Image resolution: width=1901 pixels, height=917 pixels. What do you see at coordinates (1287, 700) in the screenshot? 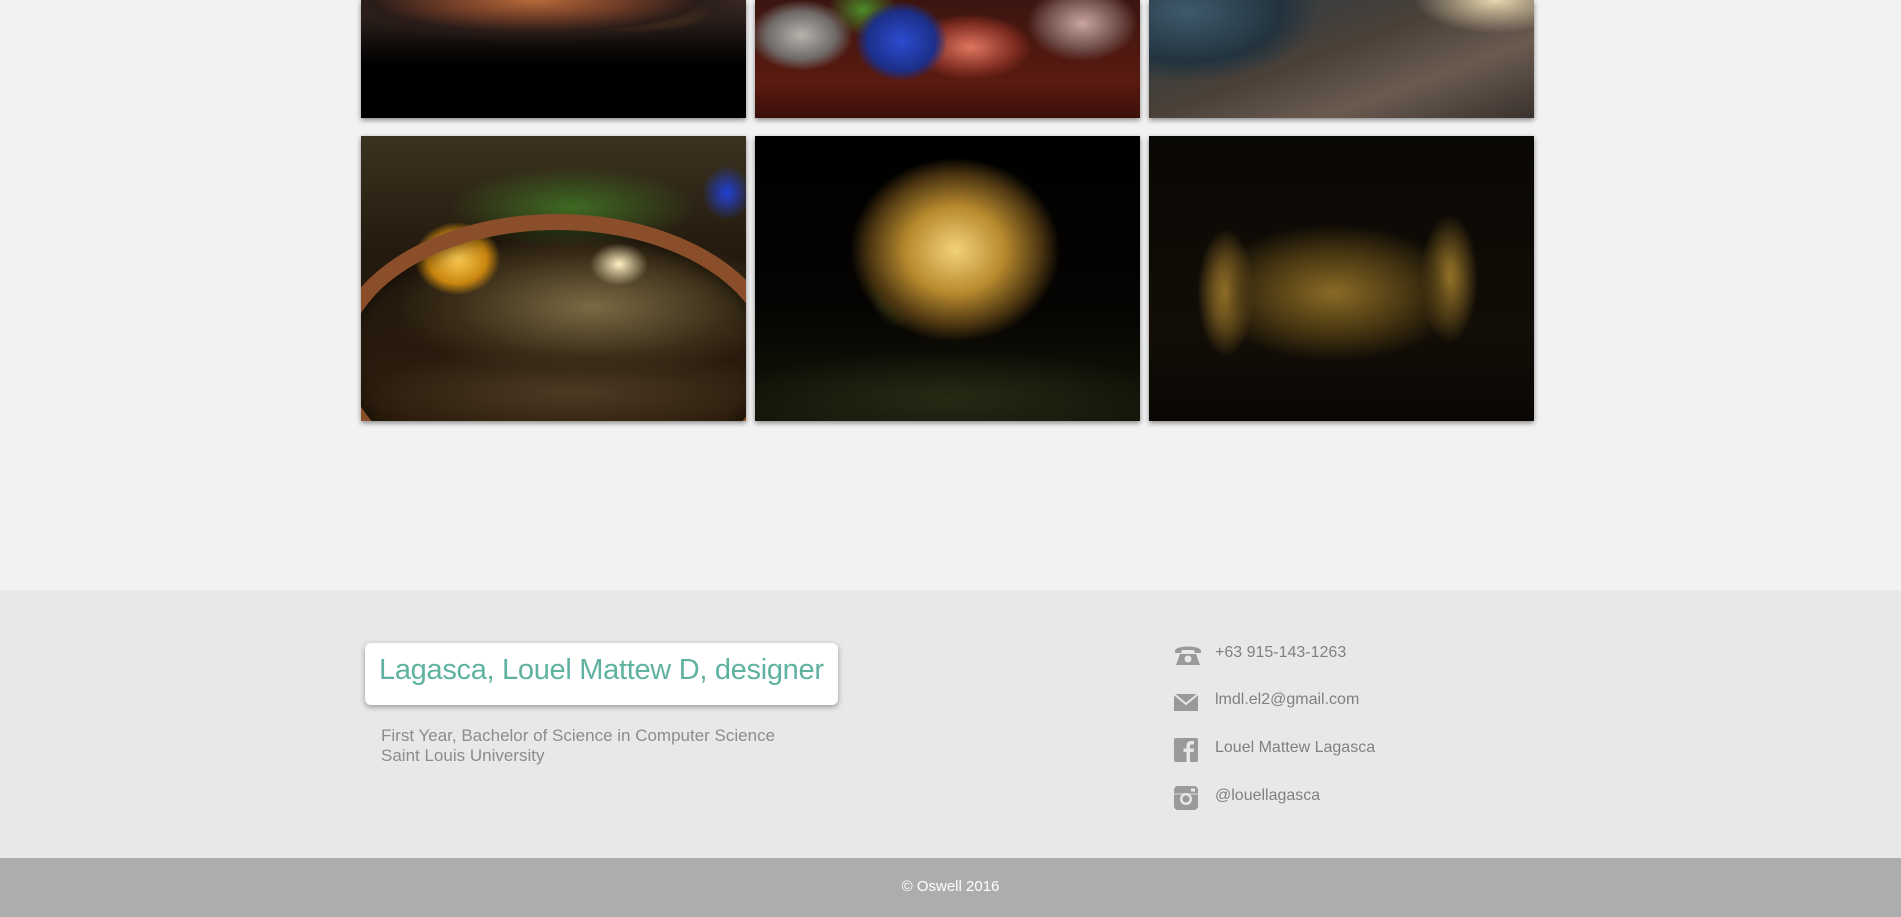
I see `email-address: lmdl.el2@gmail.com` at bounding box center [1287, 700].